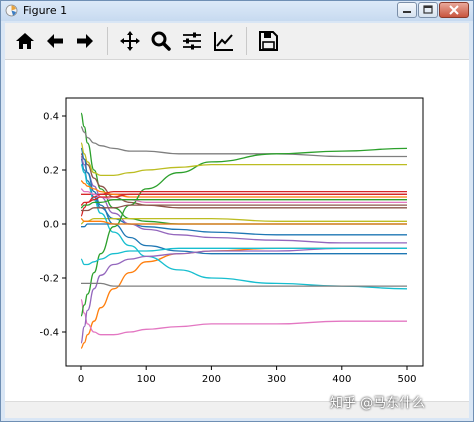  What do you see at coordinates (378, 403) in the screenshot?
I see `watermark-text: 知乎 @马东什么` at bounding box center [378, 403].